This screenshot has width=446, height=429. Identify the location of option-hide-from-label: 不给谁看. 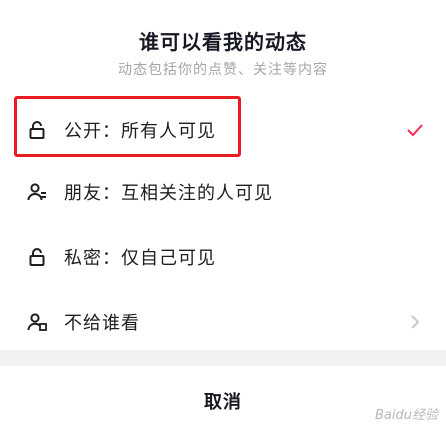
(102, 323).